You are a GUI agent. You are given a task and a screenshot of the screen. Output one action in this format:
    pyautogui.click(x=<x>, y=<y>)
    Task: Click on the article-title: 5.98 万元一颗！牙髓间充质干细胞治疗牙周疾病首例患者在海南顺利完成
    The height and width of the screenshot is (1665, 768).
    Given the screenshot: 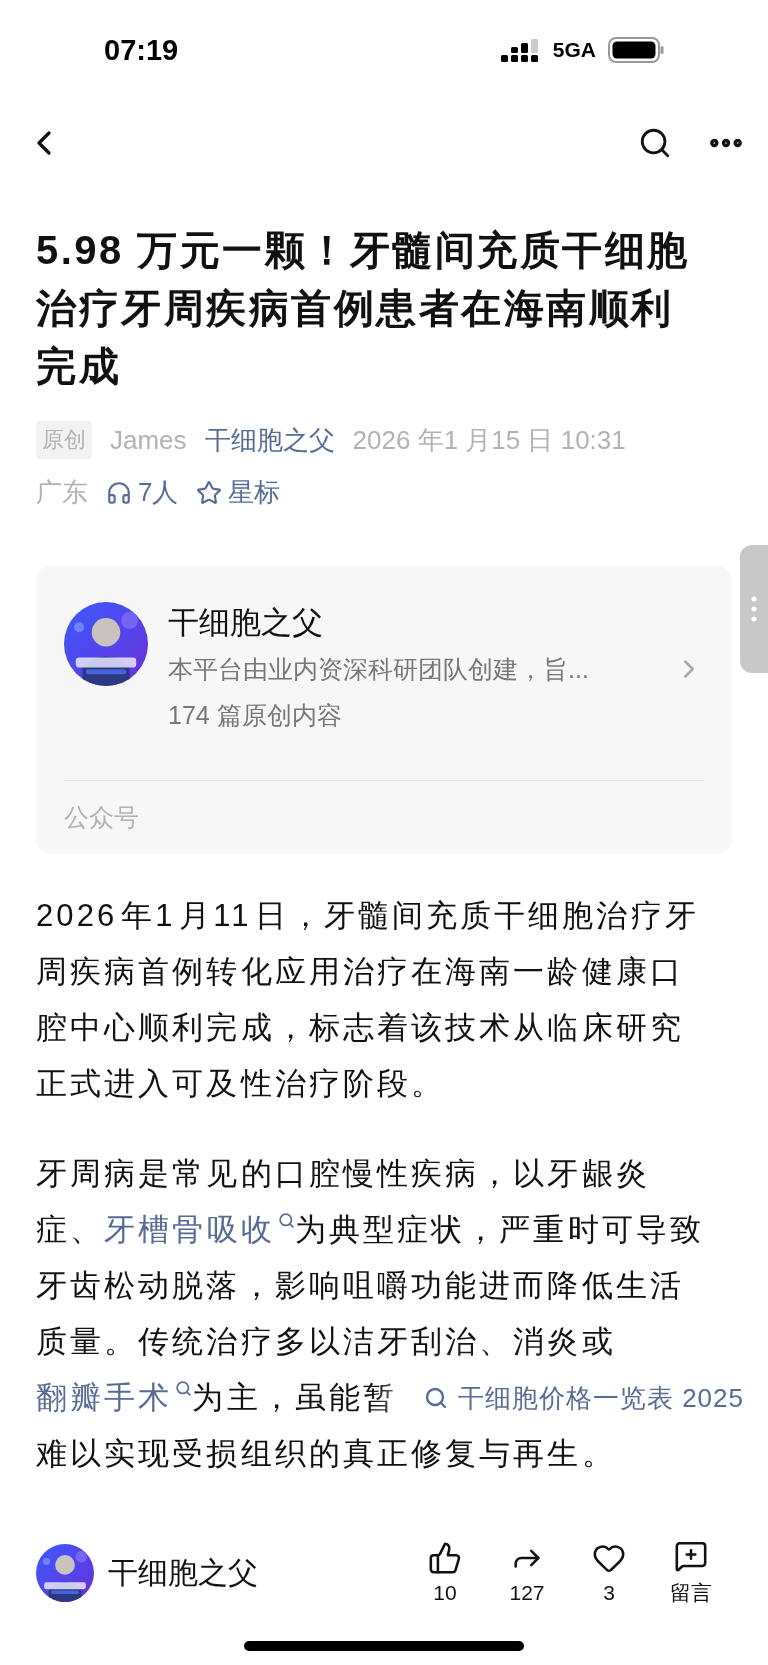 What is the action you would take?
    pyautogui.click(x=363, y=308)
    